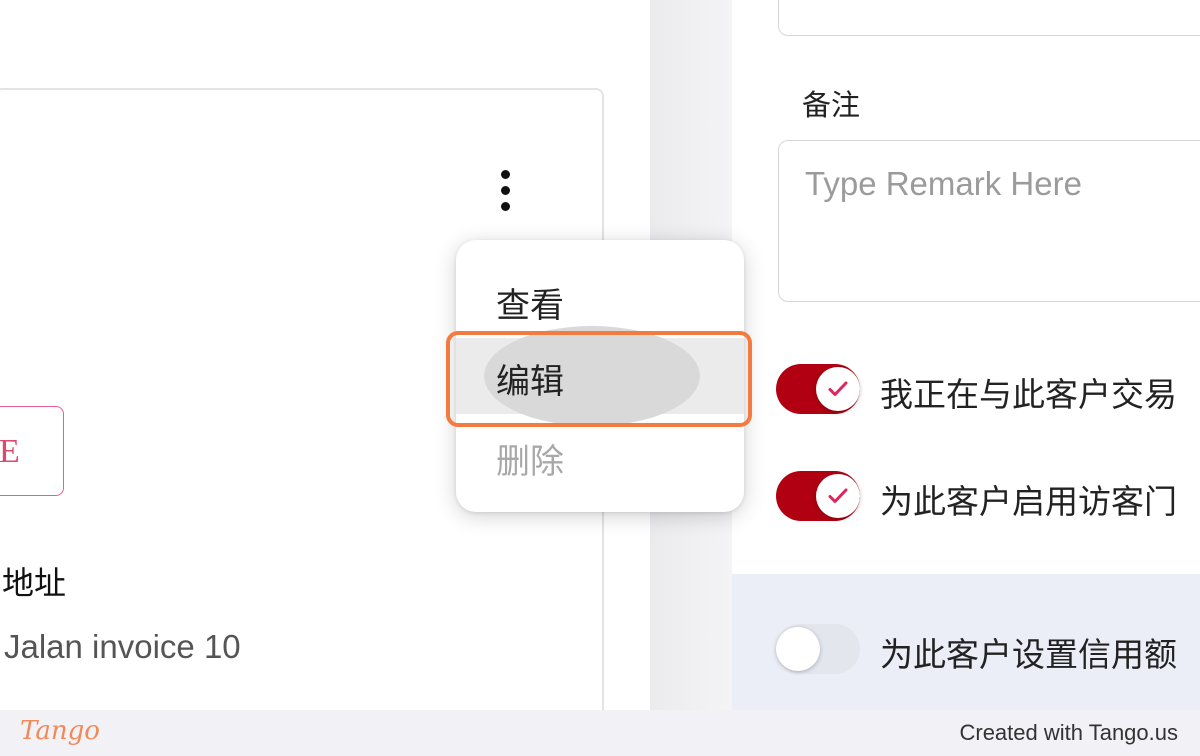 This screenshot has height=756, width=1200. Describe the element at coordinates (34, 583) in the screenshot. I see `address-label: 地址` at that location.